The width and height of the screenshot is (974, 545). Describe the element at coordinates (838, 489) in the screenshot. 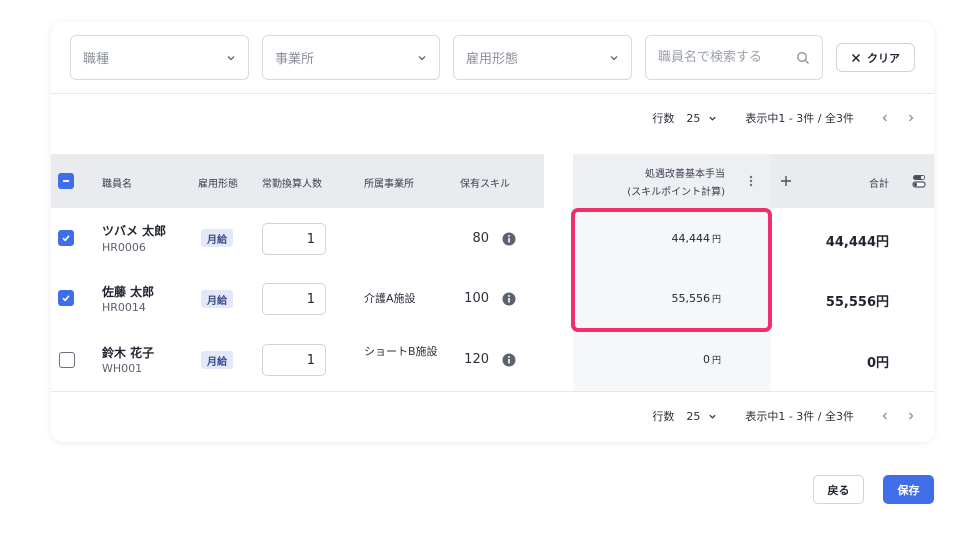

I see `back-button: 戻る` at that location.